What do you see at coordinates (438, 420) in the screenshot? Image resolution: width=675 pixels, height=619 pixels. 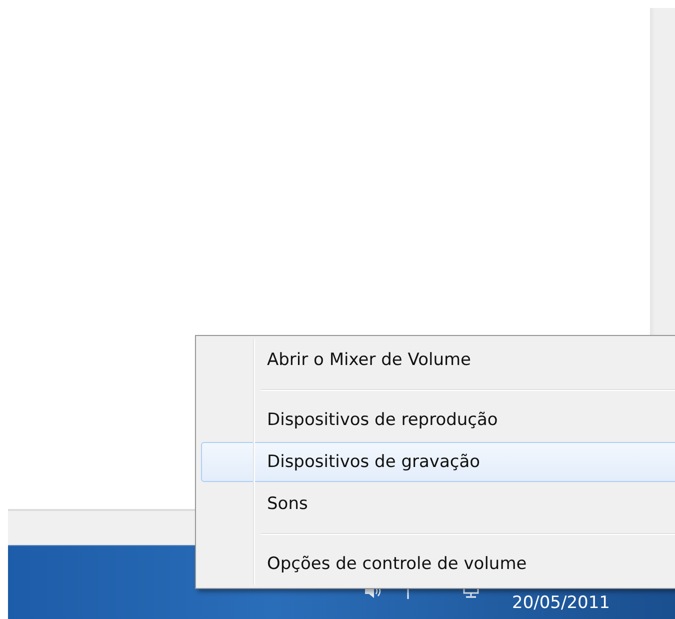 I see `menu-item: Dispositivos de reprodução` at bounding box center [438, 420].